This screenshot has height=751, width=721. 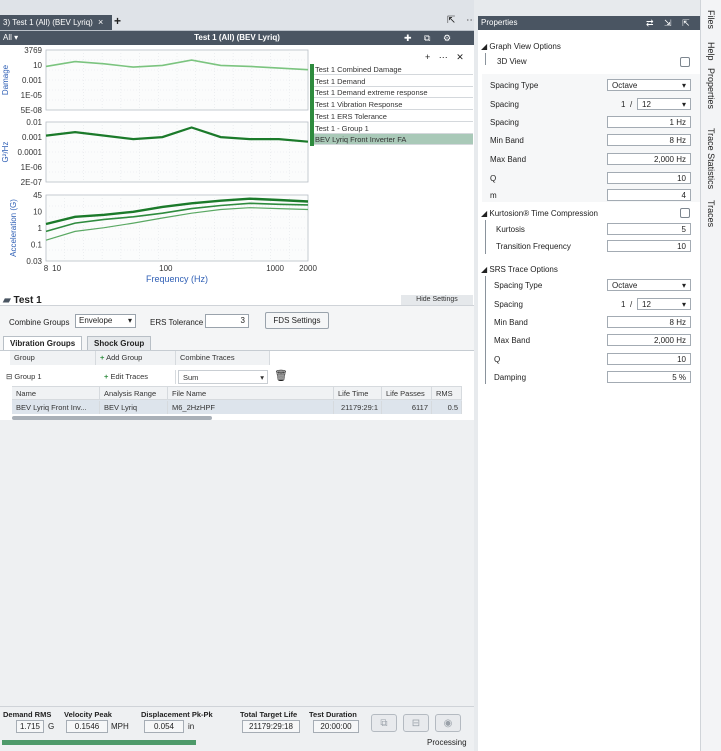 What do you see at coordinates (281, 375) in the screenshot?
I see `trash-icon: 🗑︎` at bounding box center [281, 375].